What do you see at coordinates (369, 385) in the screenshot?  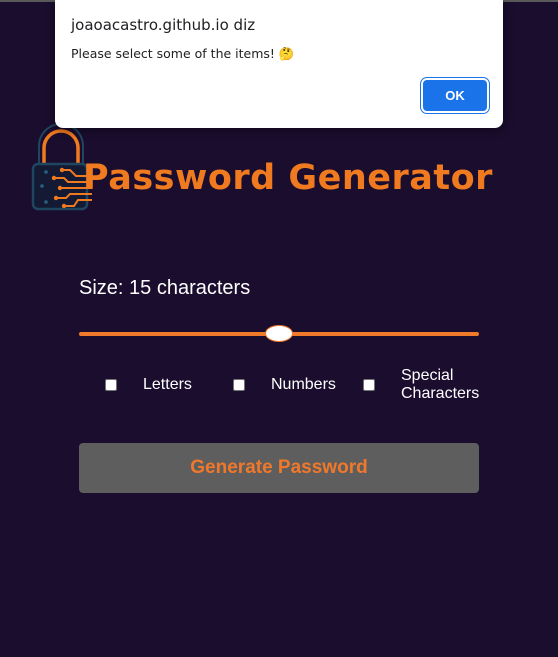 I see `special-characters-checkbox` at bounding box center [369, 385].